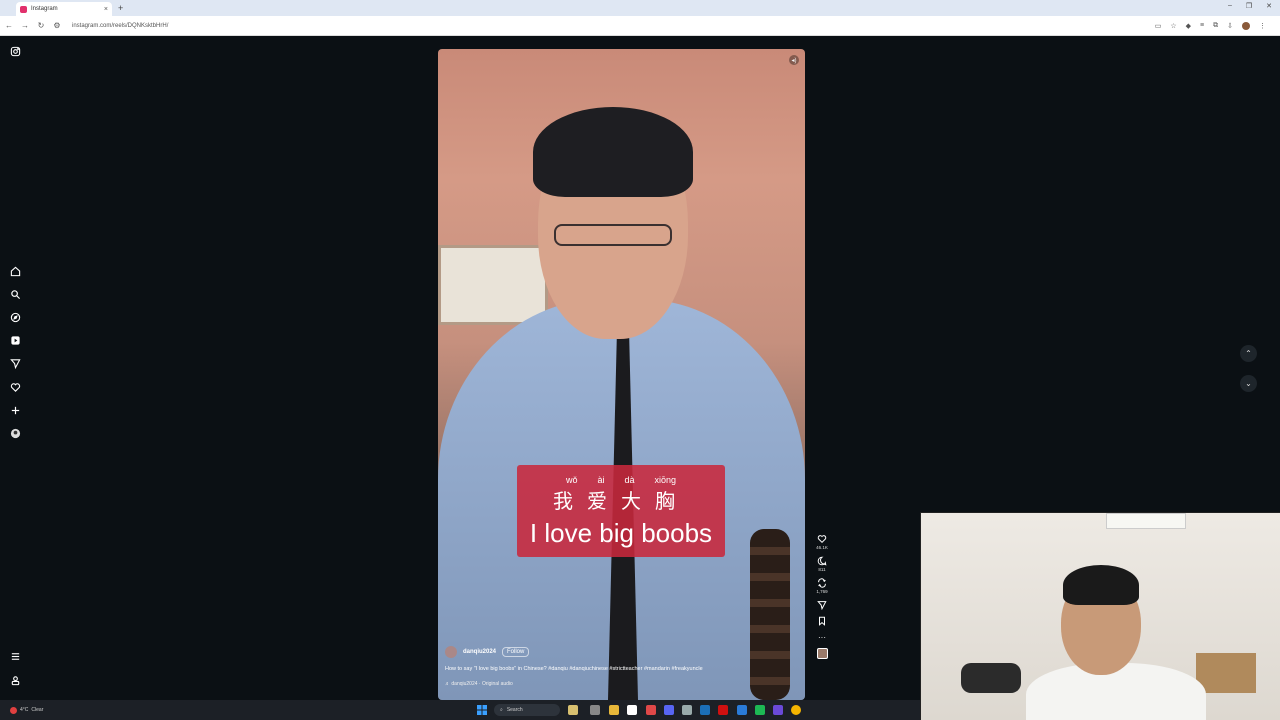 The width and height of the screenshot is (1280, 720). What do you see at coordinates (571, 480) in the screenshot?
I see `pinyin-1: wǒ` at bounding box center [571, 480].